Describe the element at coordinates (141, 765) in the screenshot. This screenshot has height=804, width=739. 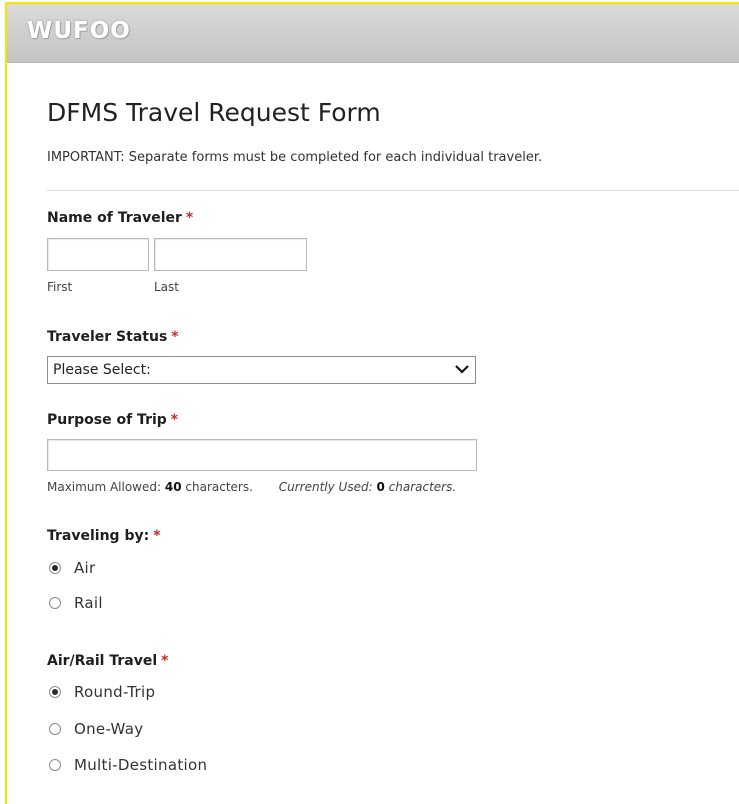
I see `radio-label: Multi-Destination` at that location.